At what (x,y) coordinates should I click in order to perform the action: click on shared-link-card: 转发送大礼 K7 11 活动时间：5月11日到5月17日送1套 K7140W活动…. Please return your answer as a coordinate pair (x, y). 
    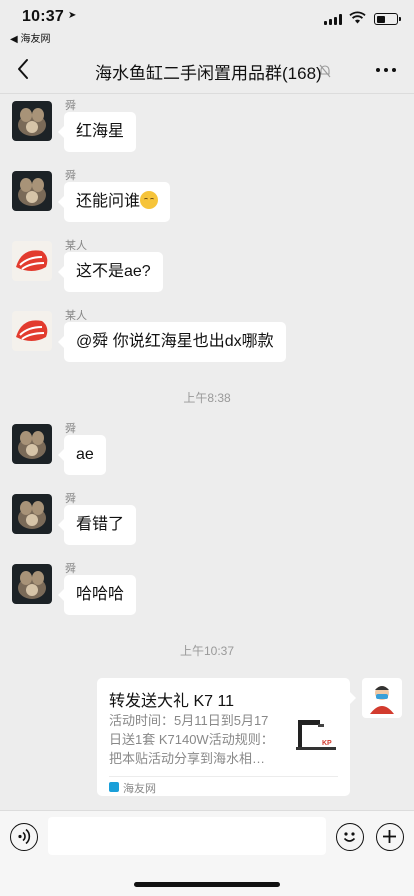
    Looking at the image, I should click on (226, 737).